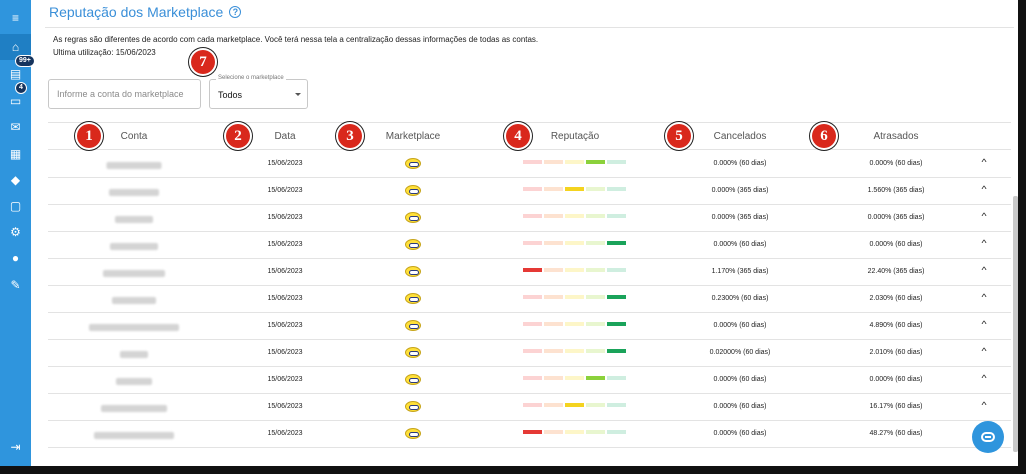  What do you see at coordinates (15, 74) in the screenshot?
I see `inbox-icon-glyph: ▤` at bounding box center [15, 74].